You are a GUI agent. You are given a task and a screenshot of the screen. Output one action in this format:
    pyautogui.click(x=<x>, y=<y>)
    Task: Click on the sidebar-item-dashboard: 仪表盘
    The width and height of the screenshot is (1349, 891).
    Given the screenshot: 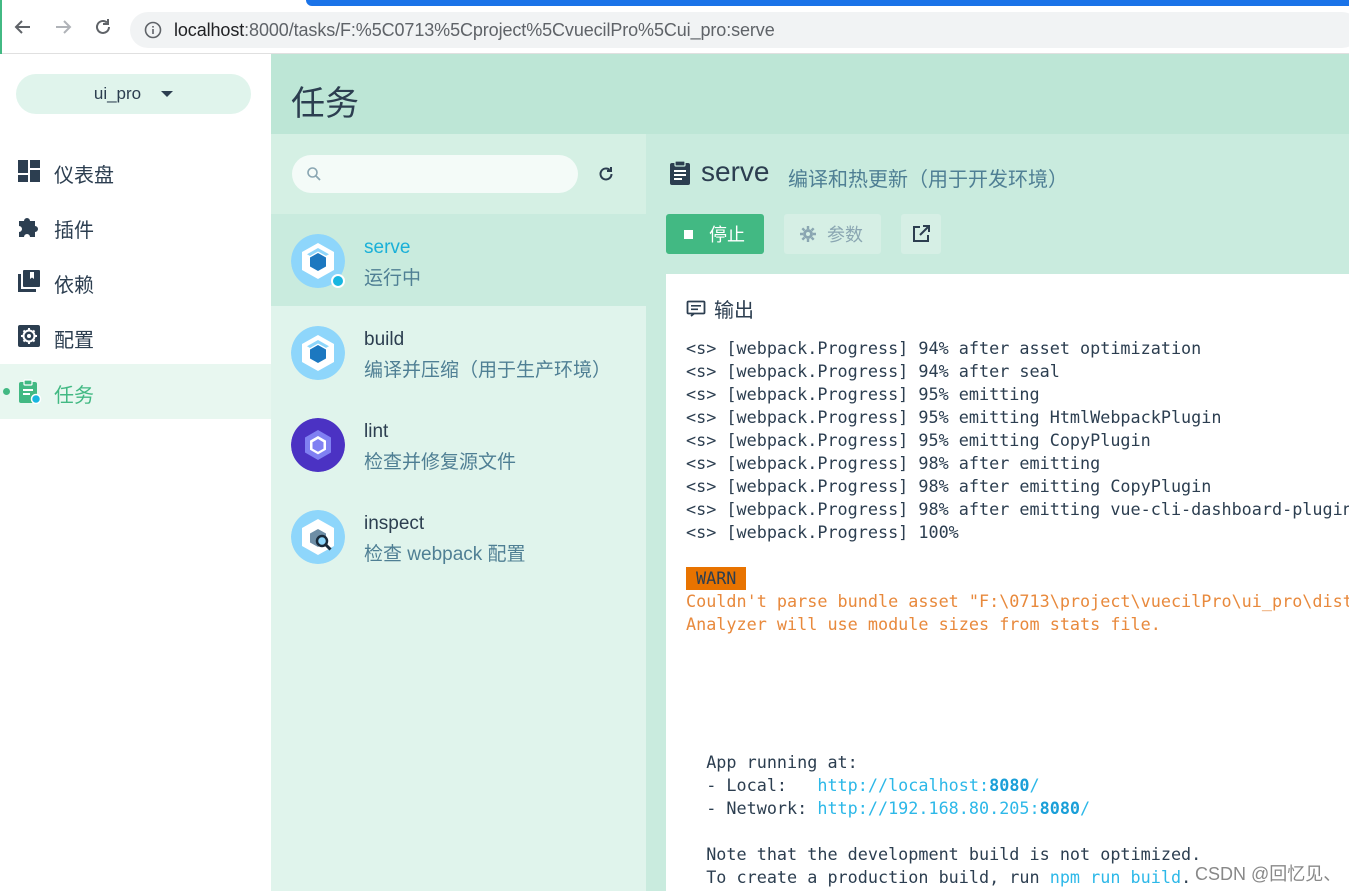 What is the action you would take?
    pyautogui.click(x=135, y=171)
    